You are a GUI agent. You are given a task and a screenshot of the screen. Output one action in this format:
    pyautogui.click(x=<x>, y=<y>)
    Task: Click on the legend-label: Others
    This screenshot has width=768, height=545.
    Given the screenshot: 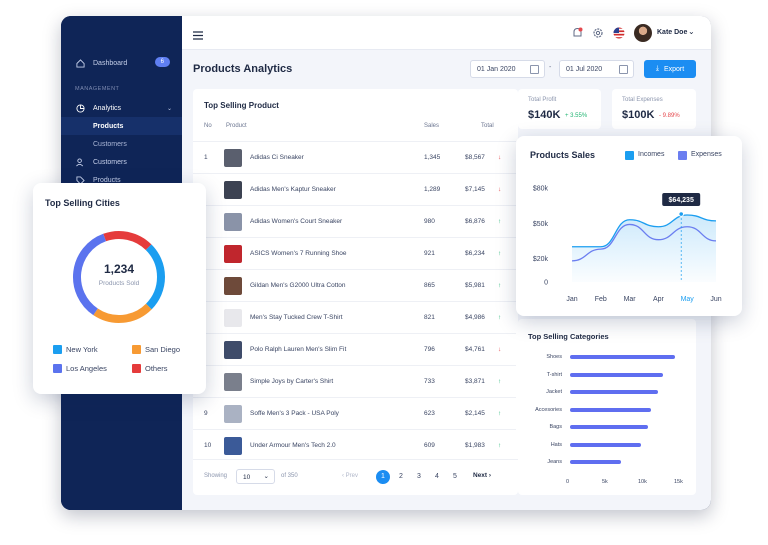 What is the action you would take?
    pyautogui.click(x=156, y=368)
    